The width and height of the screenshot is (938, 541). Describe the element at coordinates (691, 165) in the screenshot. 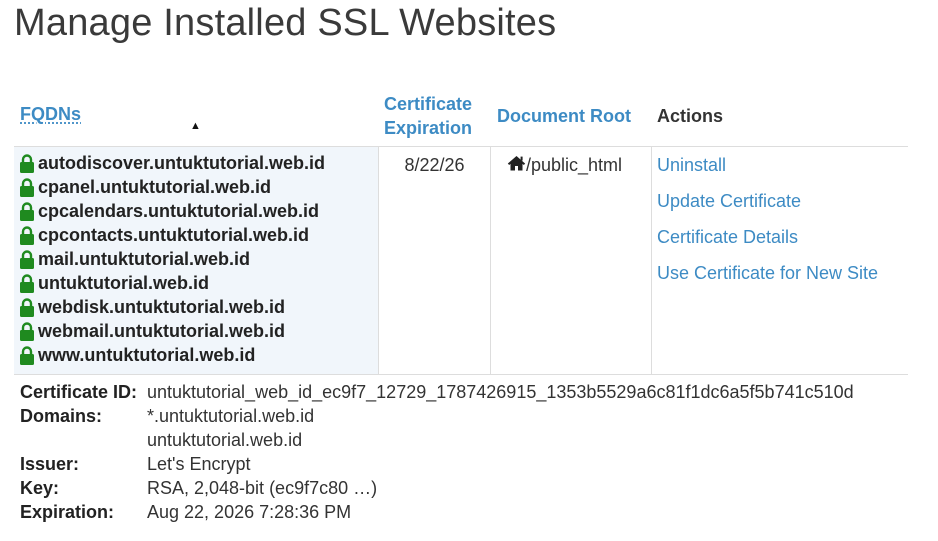

I see `uninstall-link: Uninstall` at that location.